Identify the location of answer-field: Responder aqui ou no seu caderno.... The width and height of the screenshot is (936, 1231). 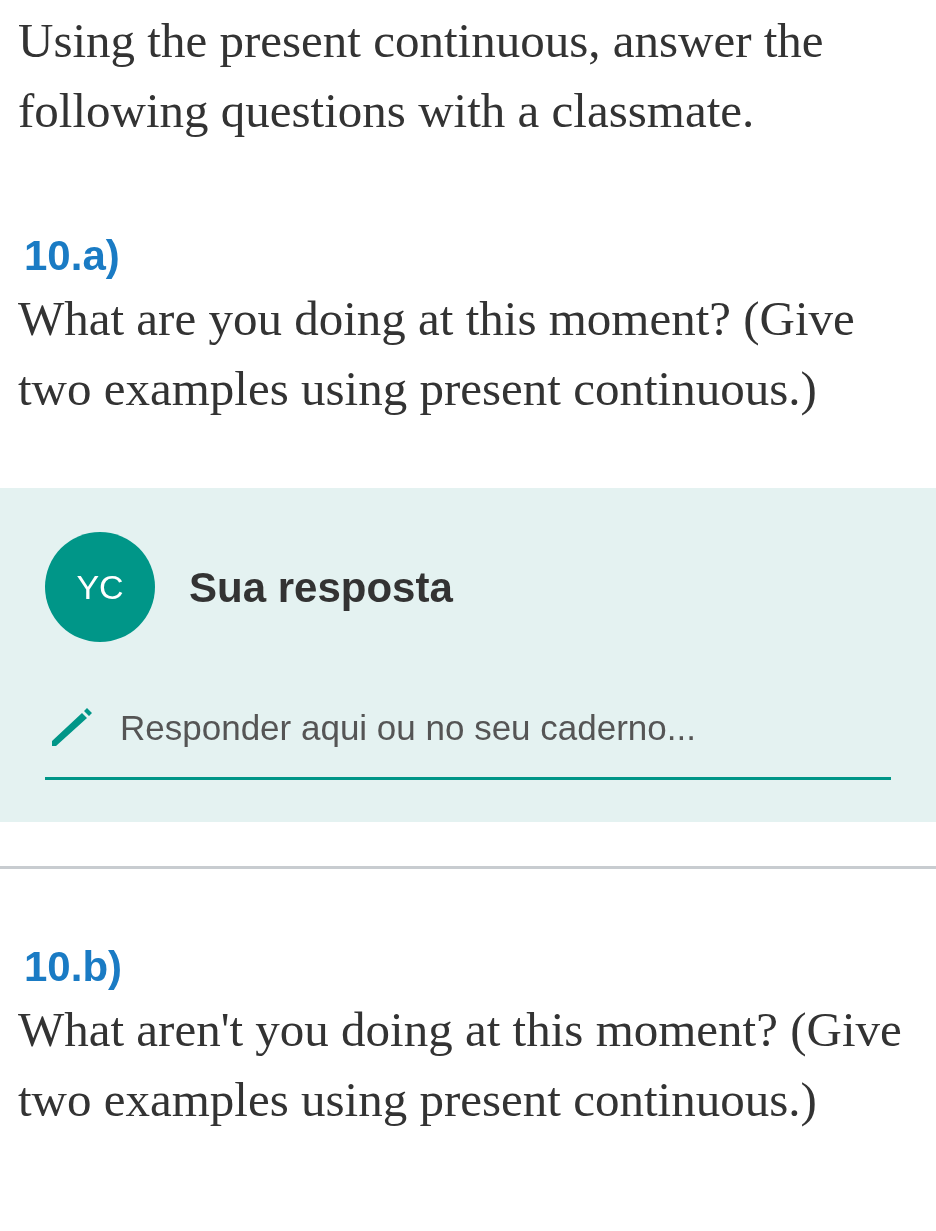
(505, 728).